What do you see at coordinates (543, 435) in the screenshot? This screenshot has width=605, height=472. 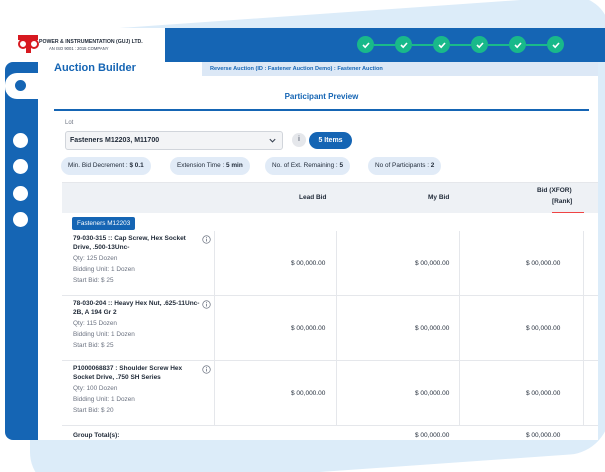 I see `group-total-bid-xfor: $ 00,000.00` at bounding box center [543, 435].